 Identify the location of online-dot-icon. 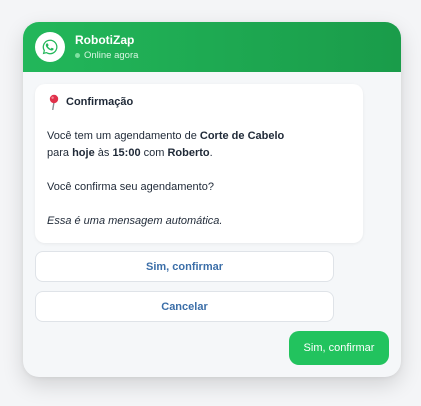
(77, 55).